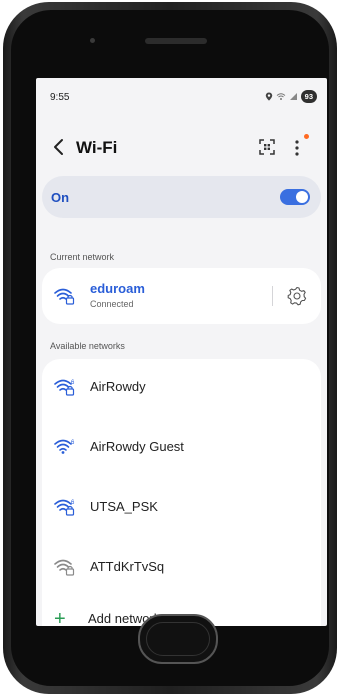  I want to click on network-name: AirRowdy, so click(118, 386).